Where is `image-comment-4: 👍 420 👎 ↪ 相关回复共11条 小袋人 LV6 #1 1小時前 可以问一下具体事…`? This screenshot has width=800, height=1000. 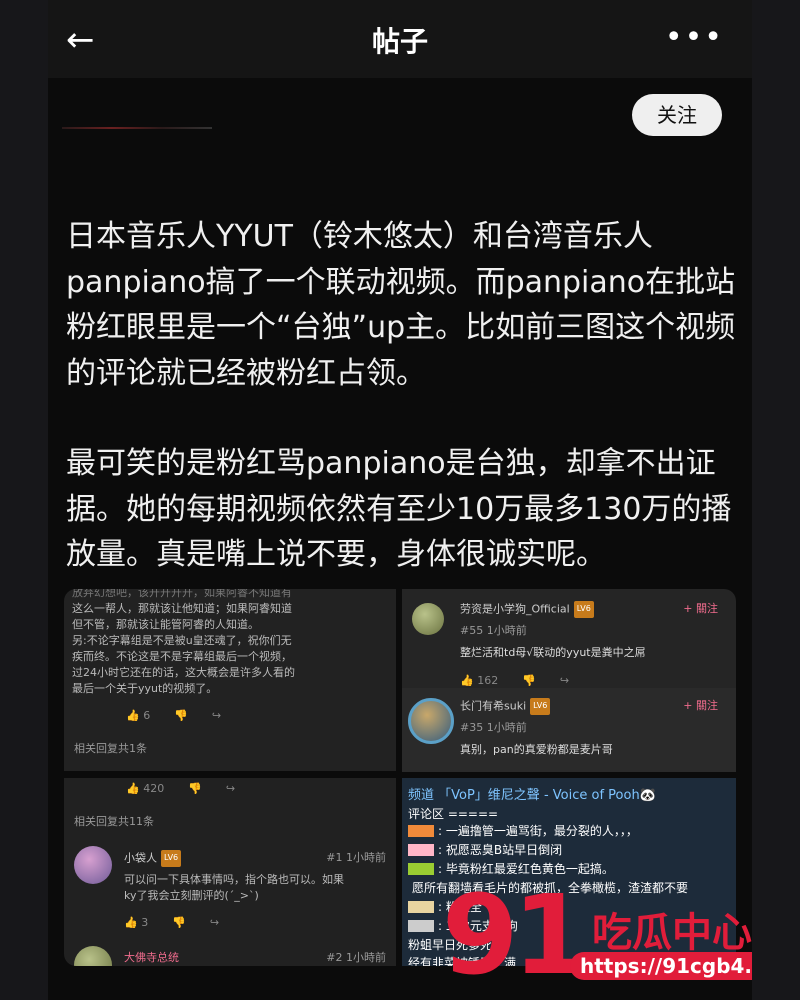
image-comment-4: 👍 420 👎 ↪ 相关回复共11条 小袋人 LV6 #1 1小時前 可以问一下具体事… is located at coordinates (230, 872).